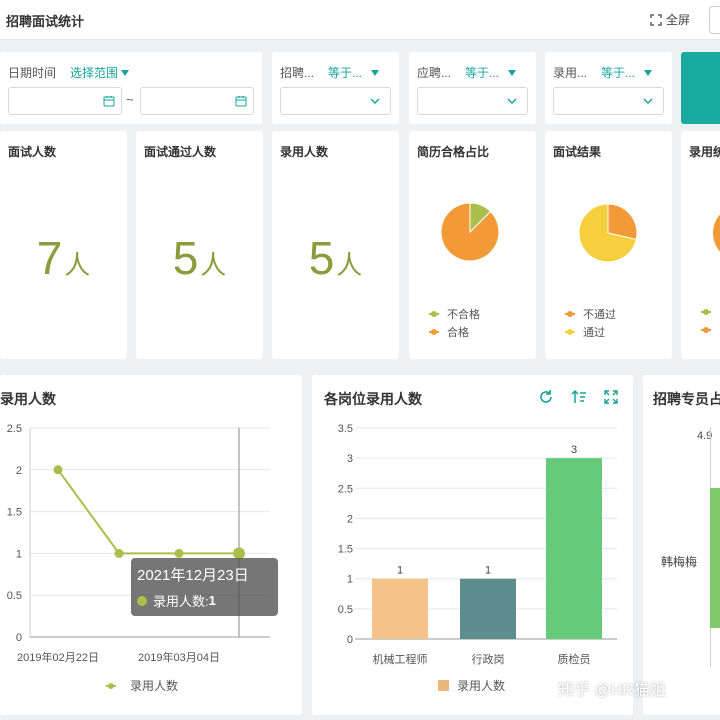  Describe the element at coordinates (138, 543) in the screenshot. I see `hired-line-chart: 0 0.5 1 1.5 2 2.5 2019年02月22日 2019年03月04日` at that location.